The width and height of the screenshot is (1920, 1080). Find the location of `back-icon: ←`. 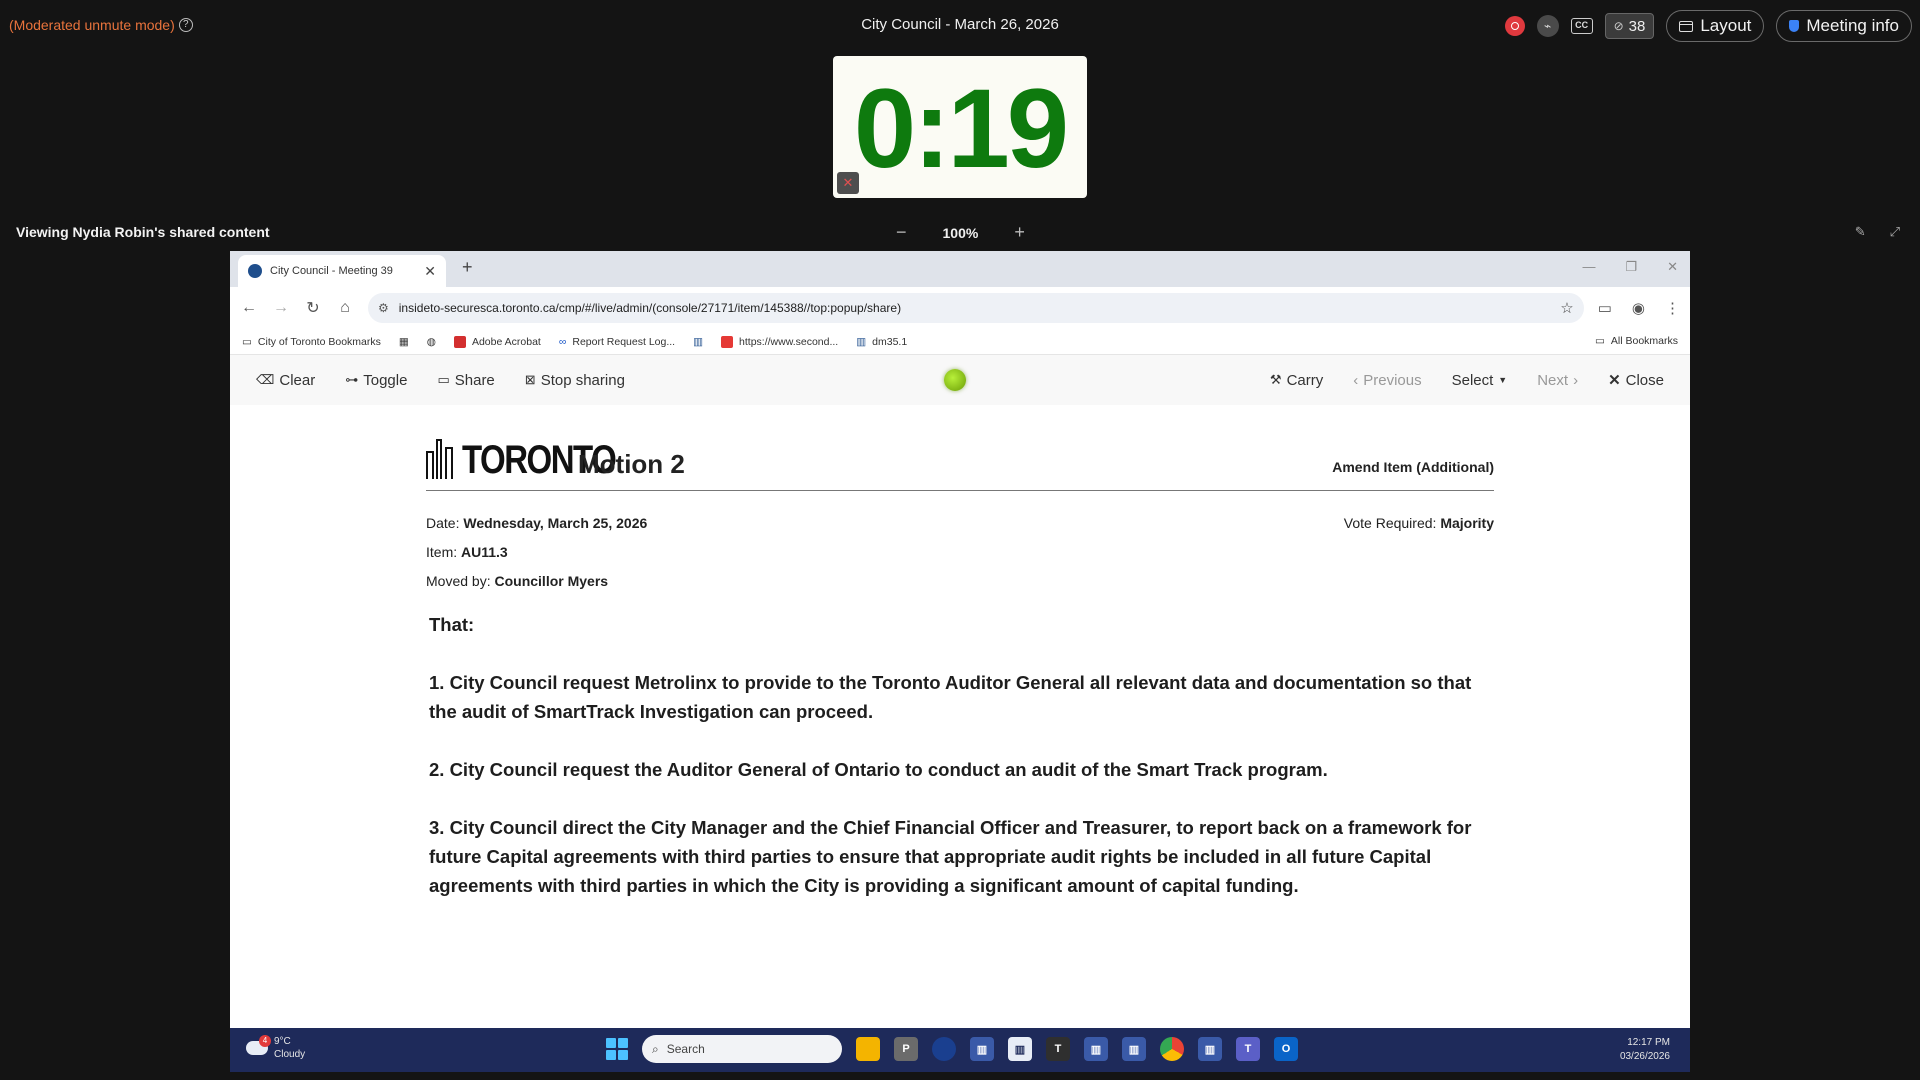

back-icon: ← is located at coordinates (249, 308).